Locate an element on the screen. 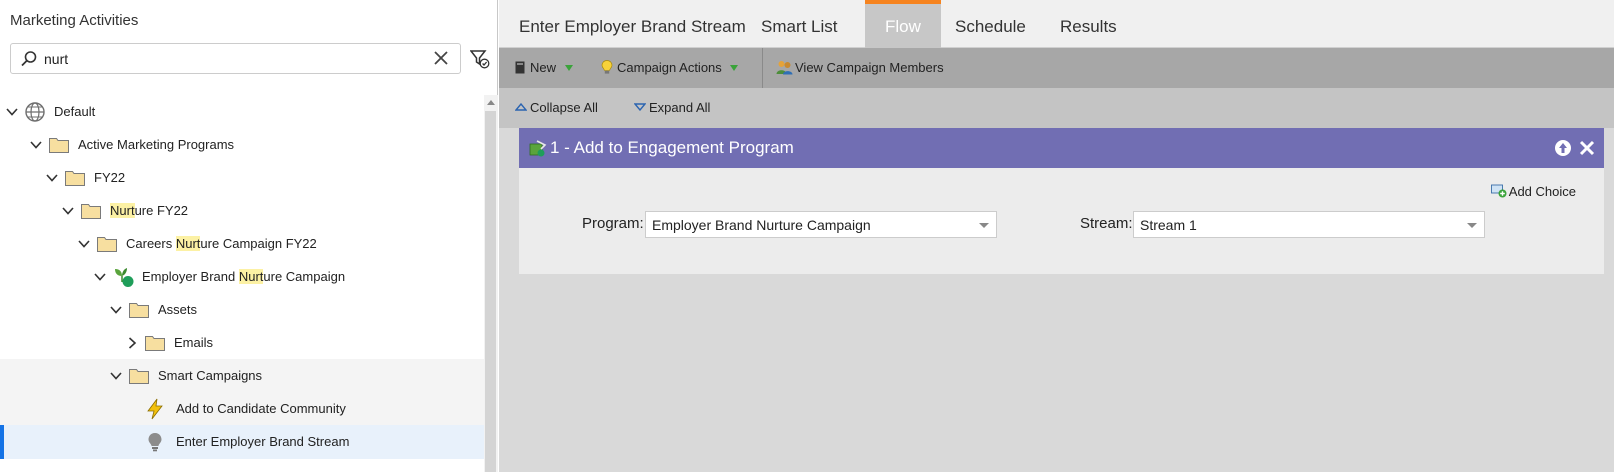 The height and width of the screenshot is (472, 1614). lightning-icon is located at coordinates (155, 409).